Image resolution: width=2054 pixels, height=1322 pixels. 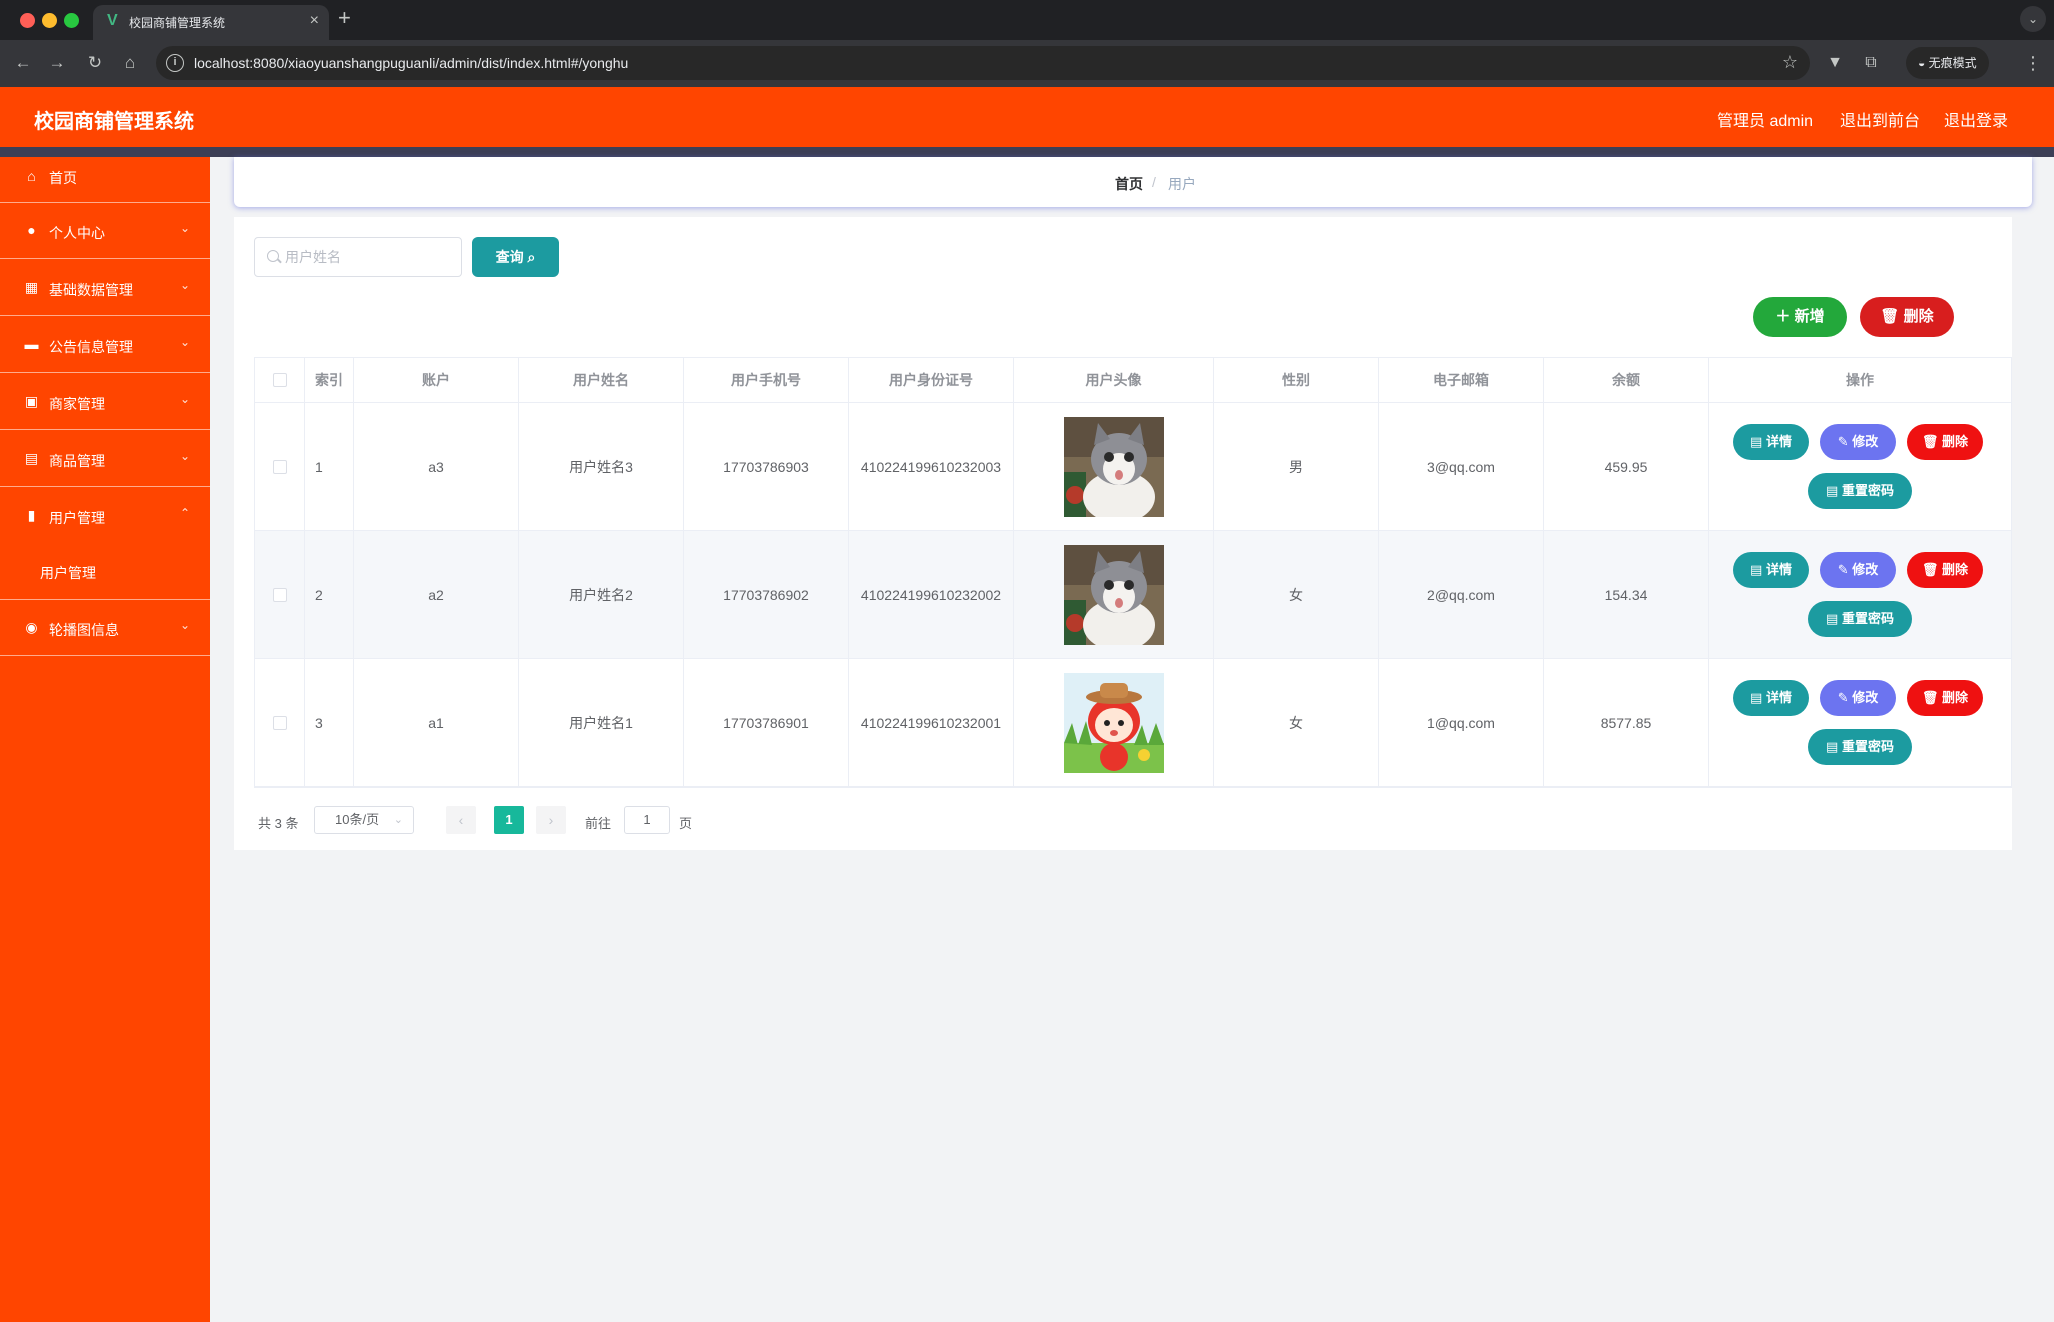 What do you see at coordinates (370, 257) in the screenshot?
I see `search-input` at bounding box center [370, 257].